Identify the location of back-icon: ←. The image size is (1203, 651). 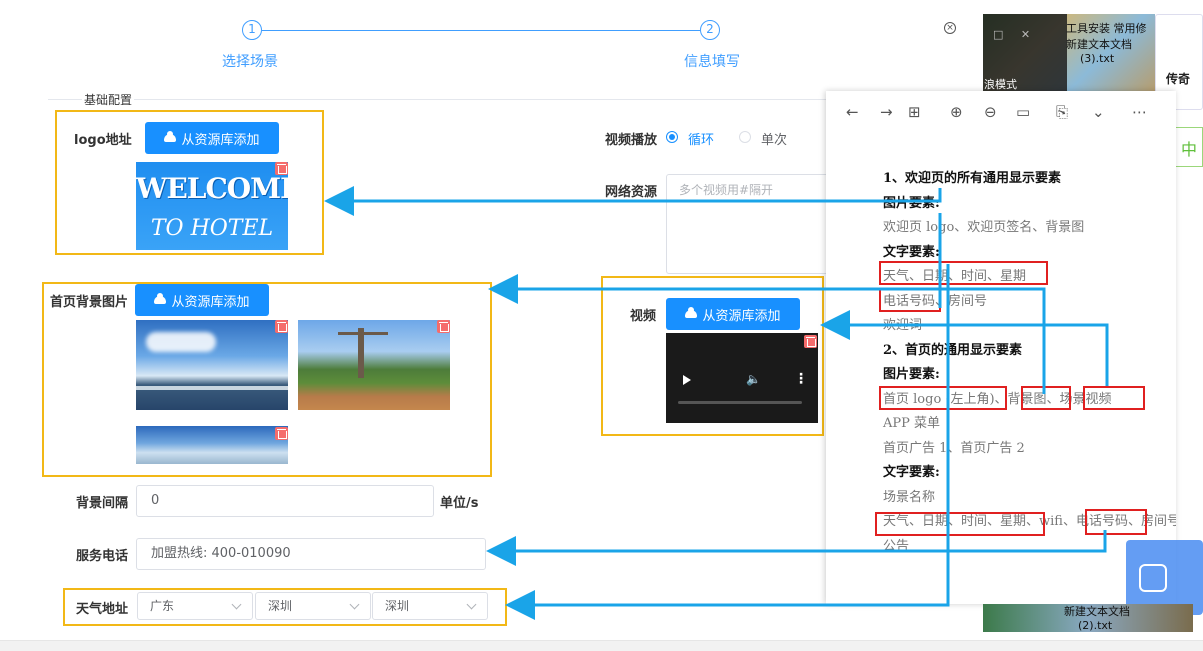
(852, 112).